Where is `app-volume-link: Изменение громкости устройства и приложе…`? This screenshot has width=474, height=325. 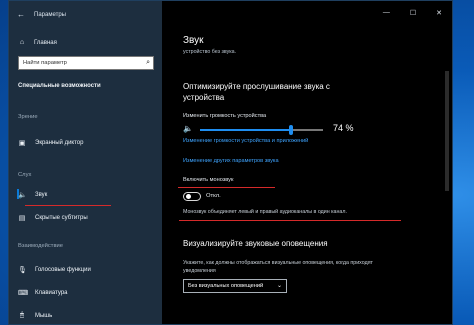
app-volume-link: Изменение громкости устройства и приложе… is located at coordinates (245, 141).